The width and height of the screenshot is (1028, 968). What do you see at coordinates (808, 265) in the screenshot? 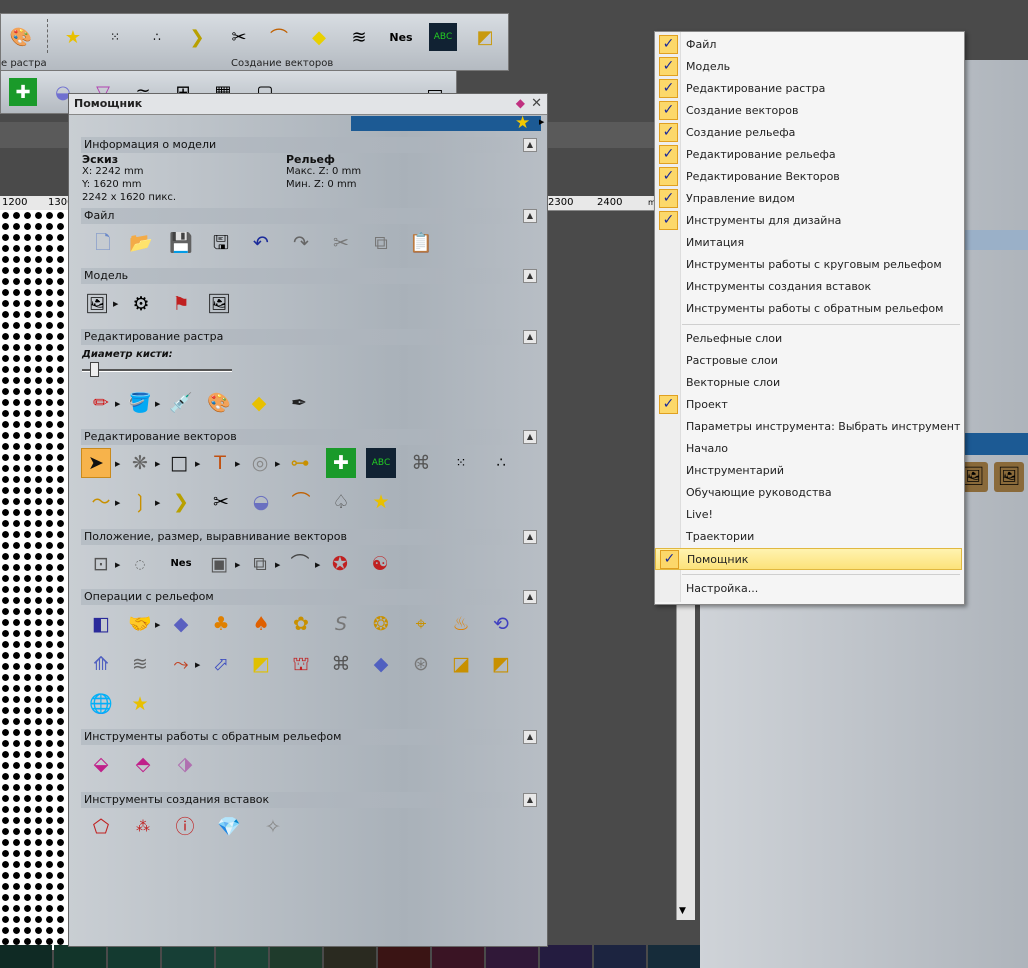
I see `menu-item-rotary-relief: Инструменты работы с круговым рельефом` at bounding box center [808, 265].